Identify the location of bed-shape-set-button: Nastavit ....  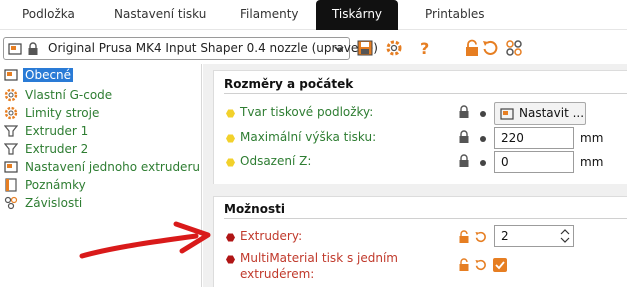
(540, 113).